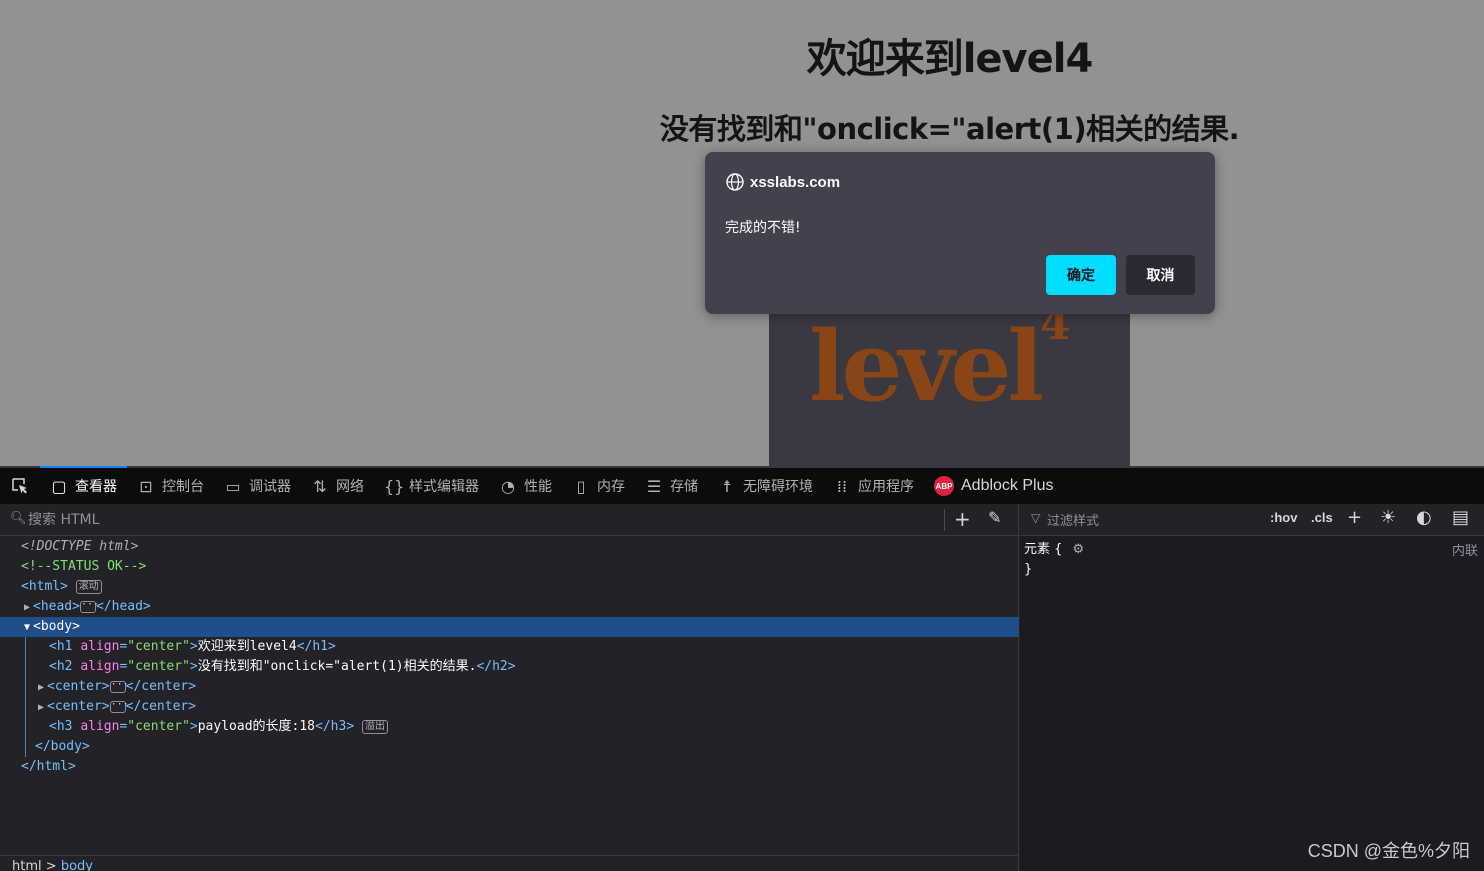 The image size is (1484, 871). What do you see at coordinates (1388, 517) in the screenshot?
I see `light-scheme-icon: ☀` at bounding box center [1388, 517].